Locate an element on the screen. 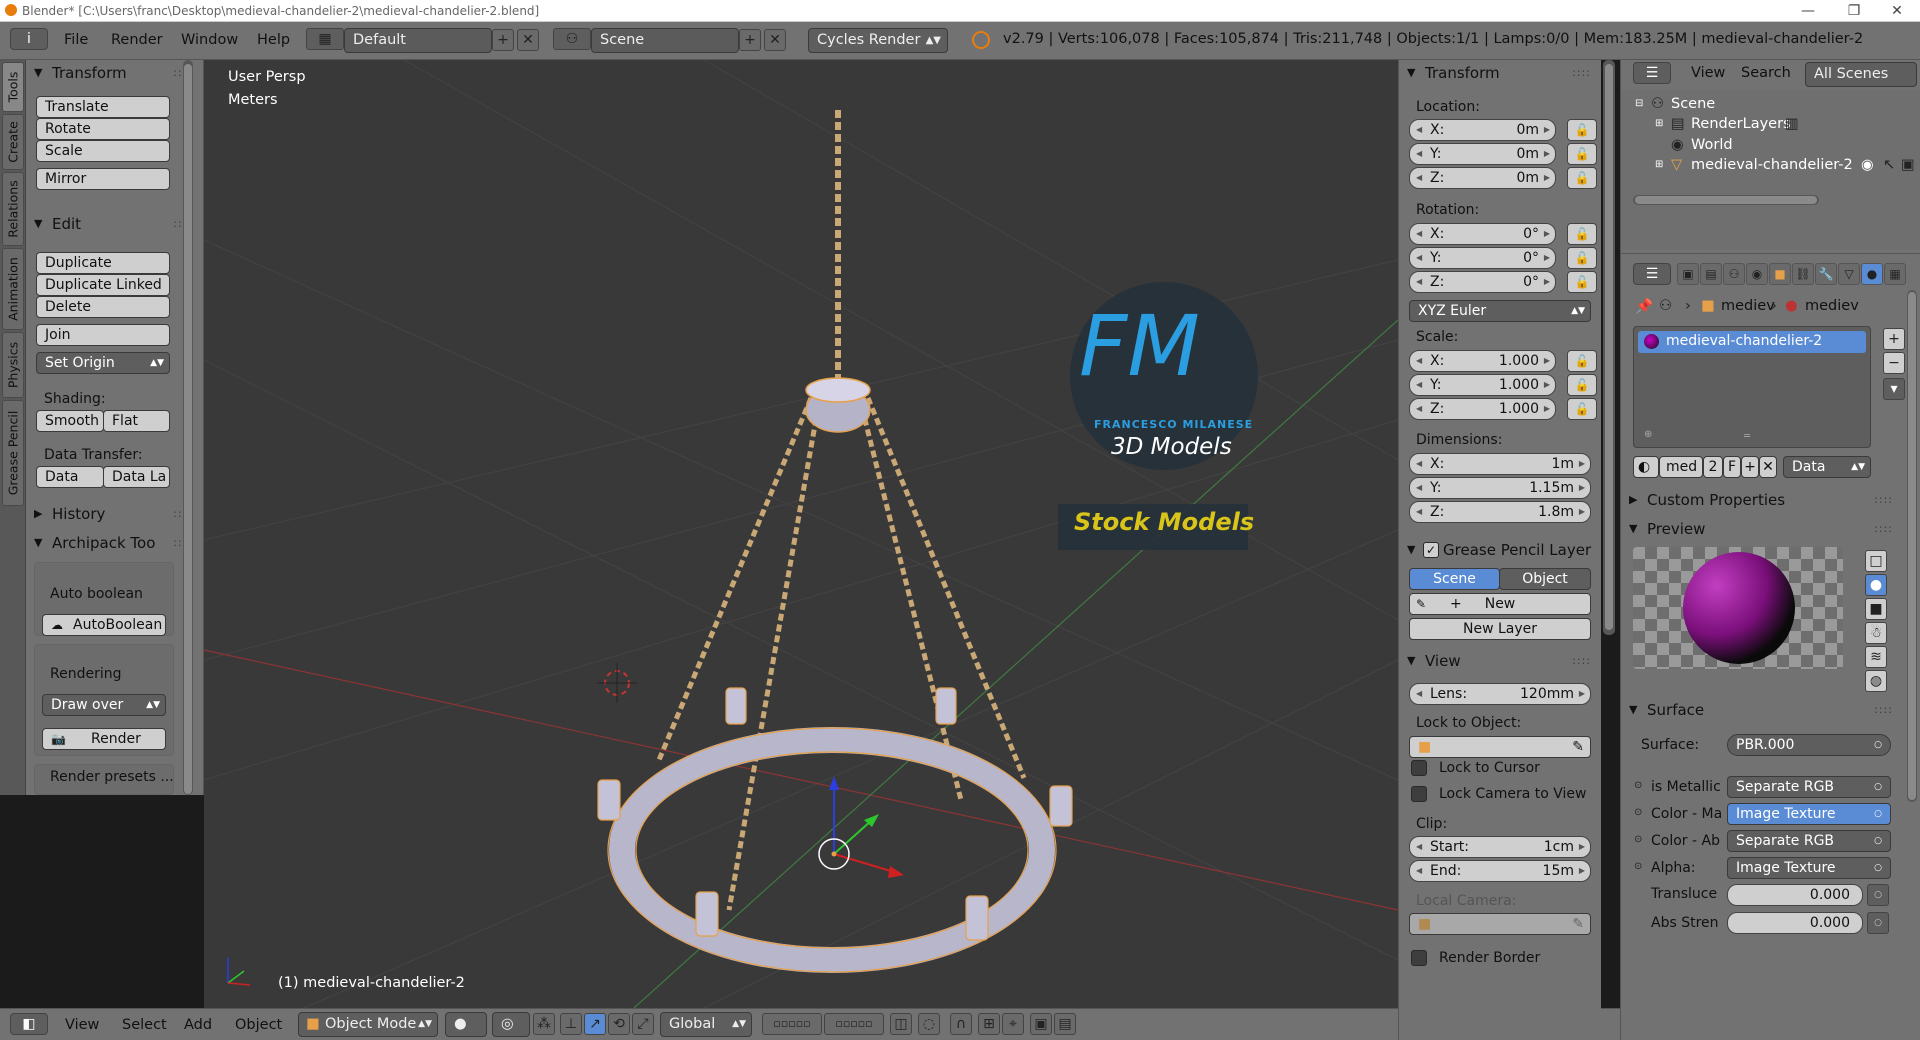 The image size is (1920, 1040). socket-expand-icon: ⊙ is located at coordinates (1638, 785).